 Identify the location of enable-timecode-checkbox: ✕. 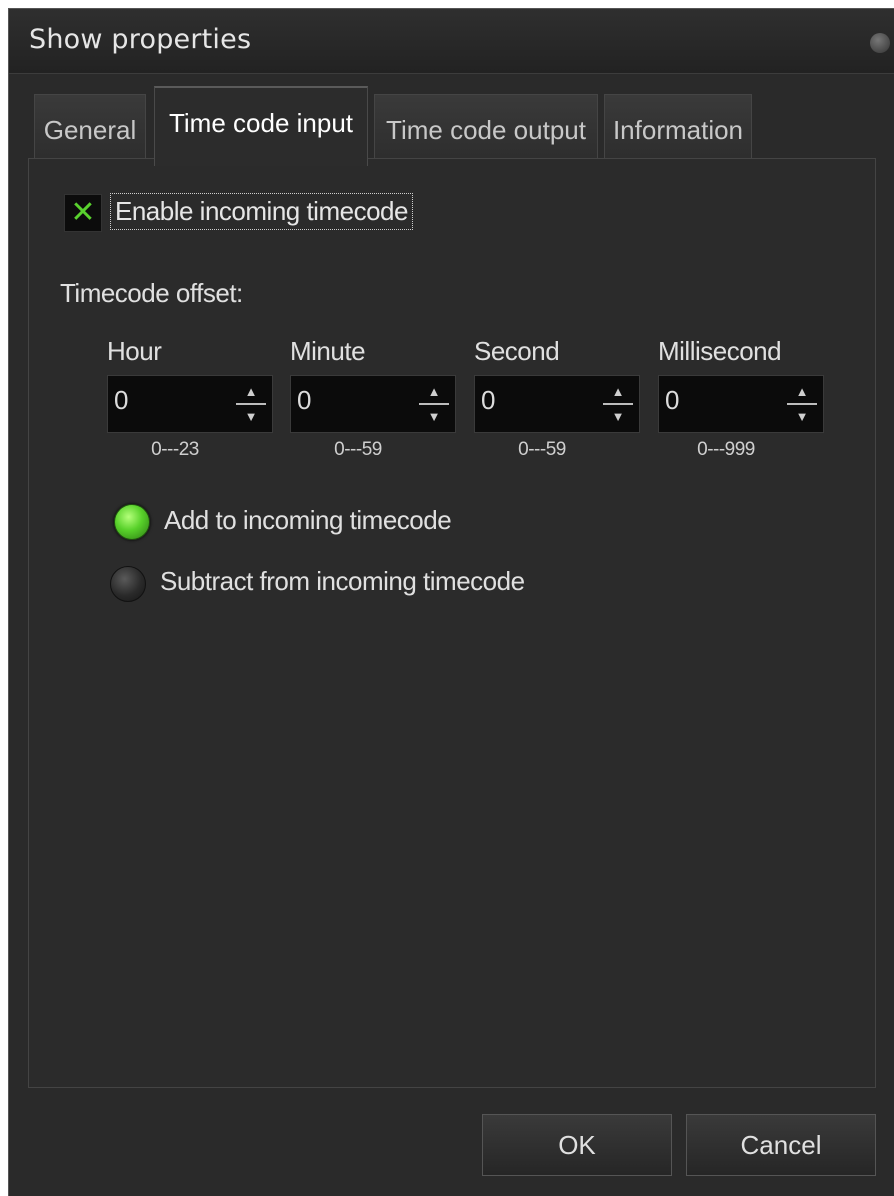
(83, 213).